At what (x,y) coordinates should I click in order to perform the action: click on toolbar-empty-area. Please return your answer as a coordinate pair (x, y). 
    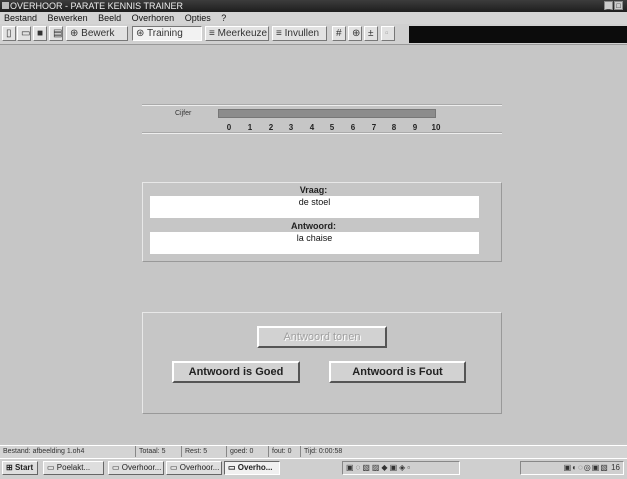
    Looking at the image, I should click on (518, 34).